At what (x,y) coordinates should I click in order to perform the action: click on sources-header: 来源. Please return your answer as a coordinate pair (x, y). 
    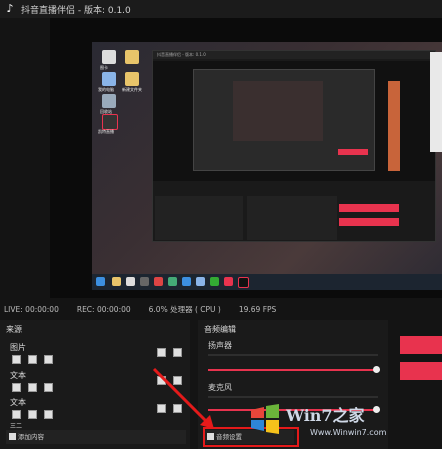
    Looking at the image, I should click on (14, 329).